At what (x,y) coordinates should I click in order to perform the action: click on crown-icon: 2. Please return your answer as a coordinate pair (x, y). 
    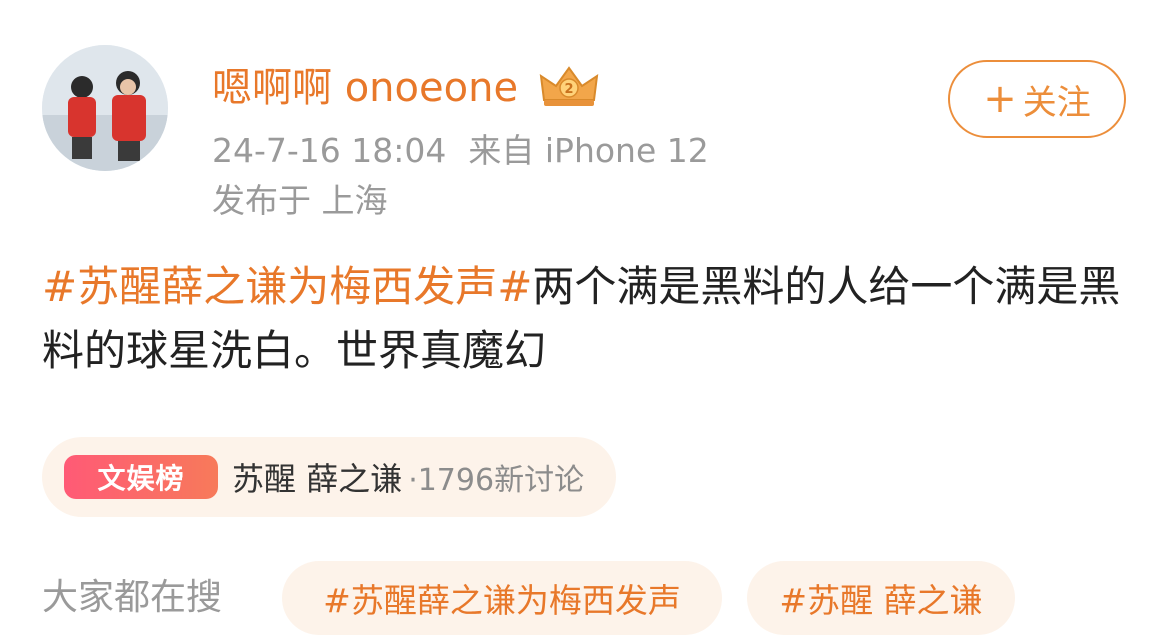
    Looking at the image, I should click on (569, 86).